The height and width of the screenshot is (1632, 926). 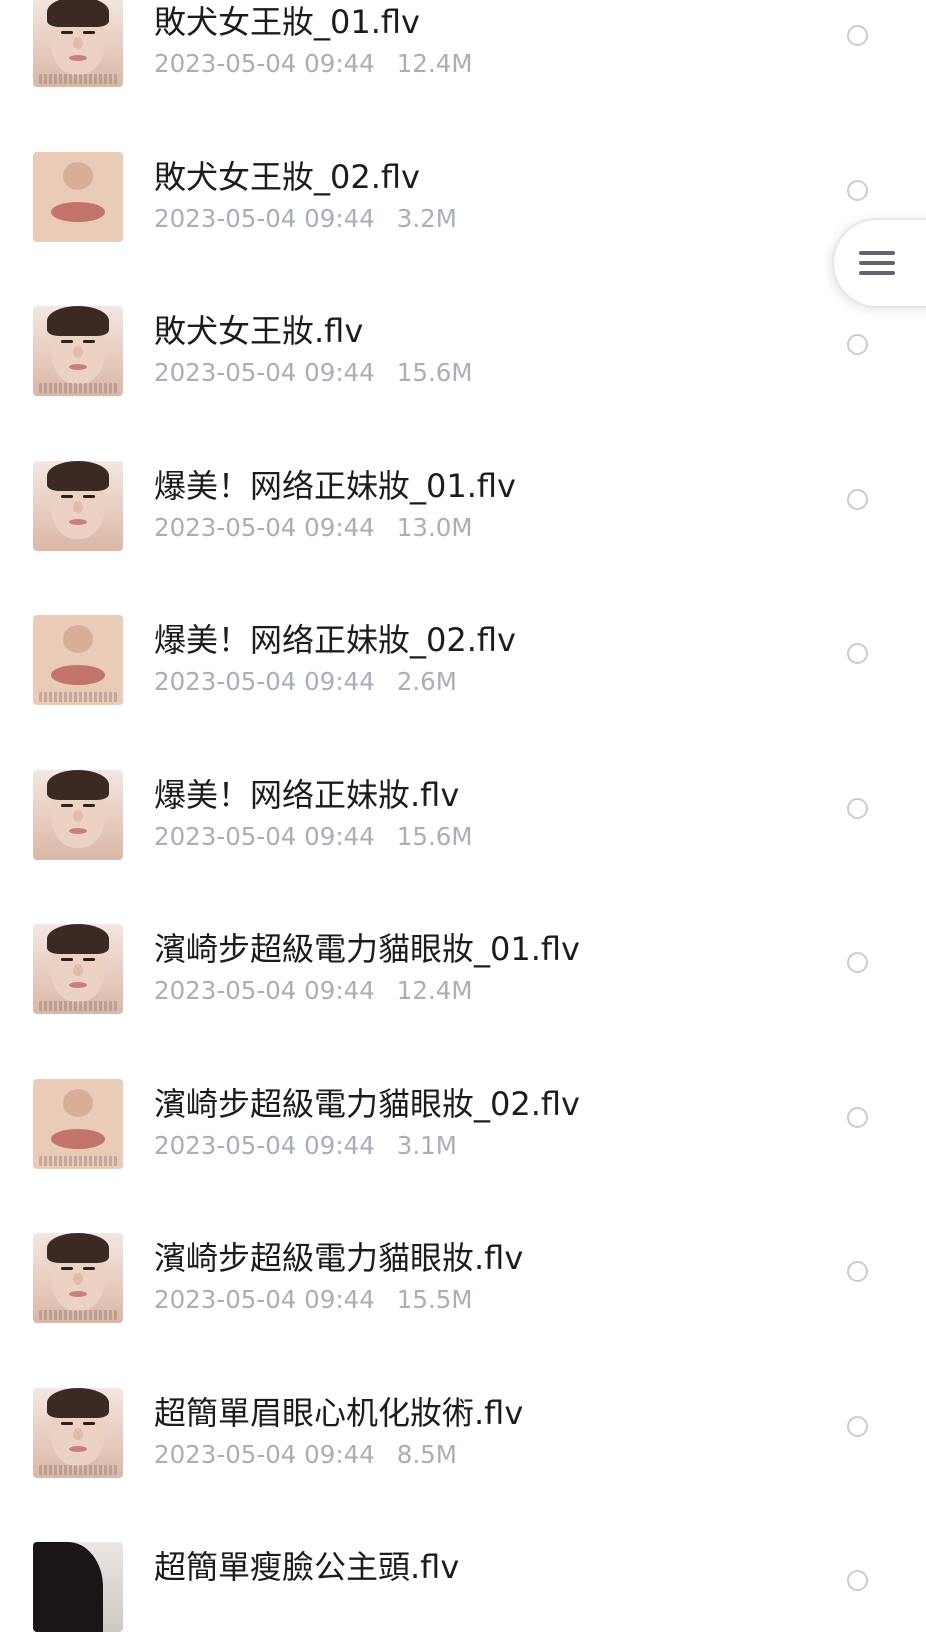 I want to click on list-item: 敗犬女王妝_01.flv 2023-05-04 09:44 12.4M, so click(x=463, y=43).